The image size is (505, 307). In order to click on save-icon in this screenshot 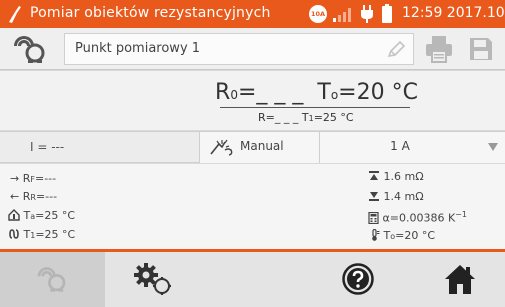, I will do `click(481, 49)`.